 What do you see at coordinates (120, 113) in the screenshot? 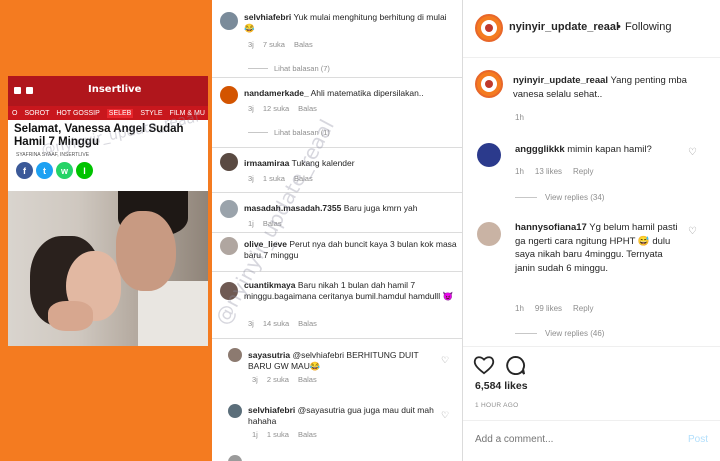
I see `nav-item-seleb: SELEB` at bounding box center [120, 113].